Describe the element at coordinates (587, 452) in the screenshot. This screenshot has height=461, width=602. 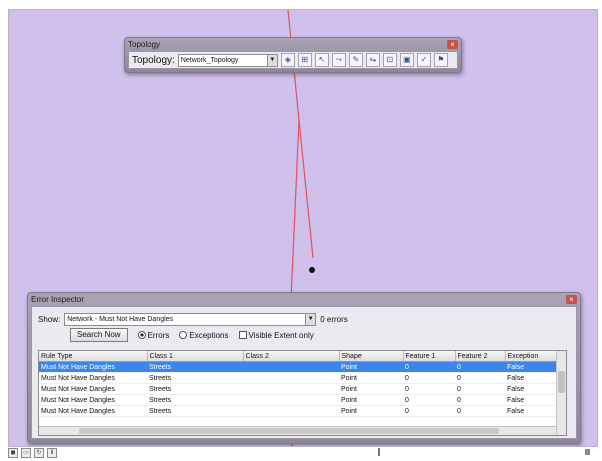
I see `resize-grip-icon` at that location.